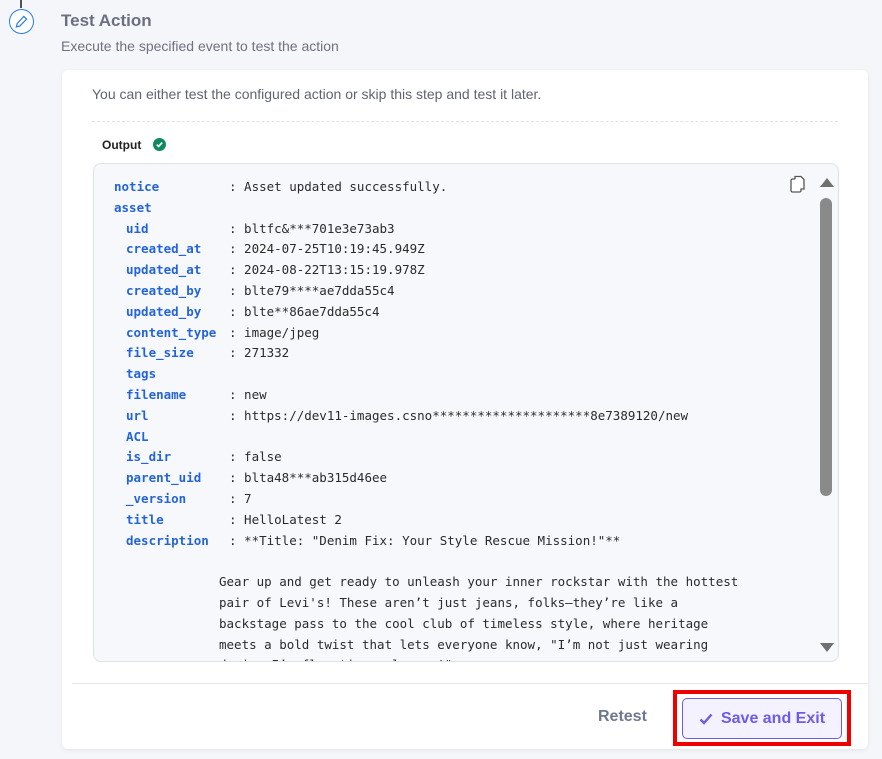 The image size is (882, 759). Describe the element at coordinates (426, 374) in the screenshot. I see `output-row: tags` at that location.